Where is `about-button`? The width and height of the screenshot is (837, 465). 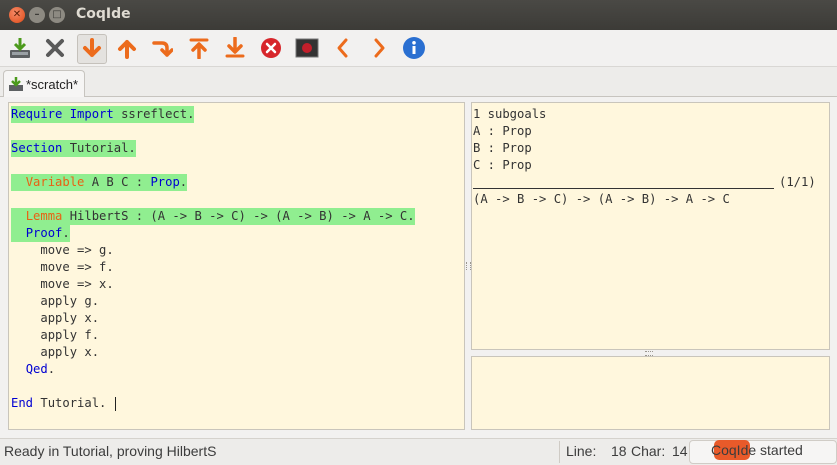 about-button is located at coordinates (414, 48).